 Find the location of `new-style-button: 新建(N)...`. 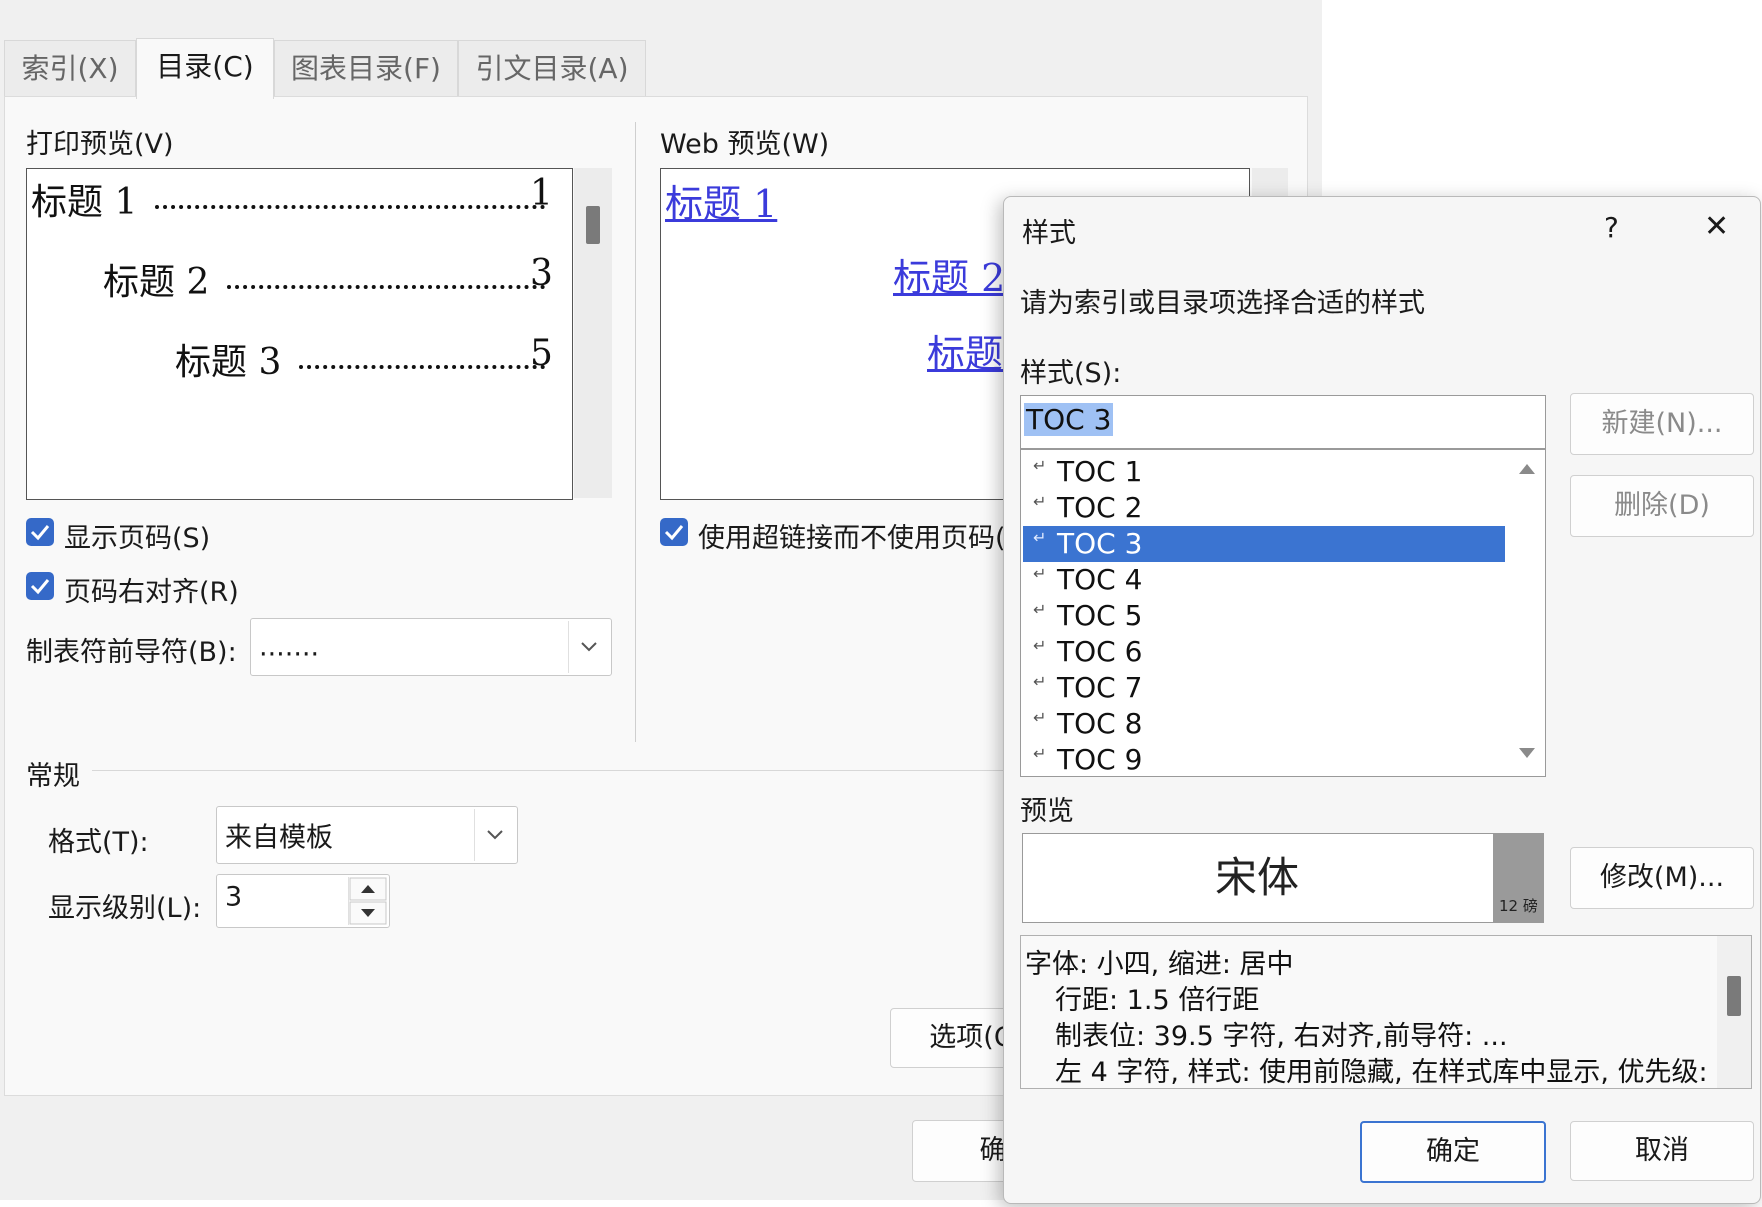

new-style-button: 新建(N)... is located at coordinates (1662, 424).